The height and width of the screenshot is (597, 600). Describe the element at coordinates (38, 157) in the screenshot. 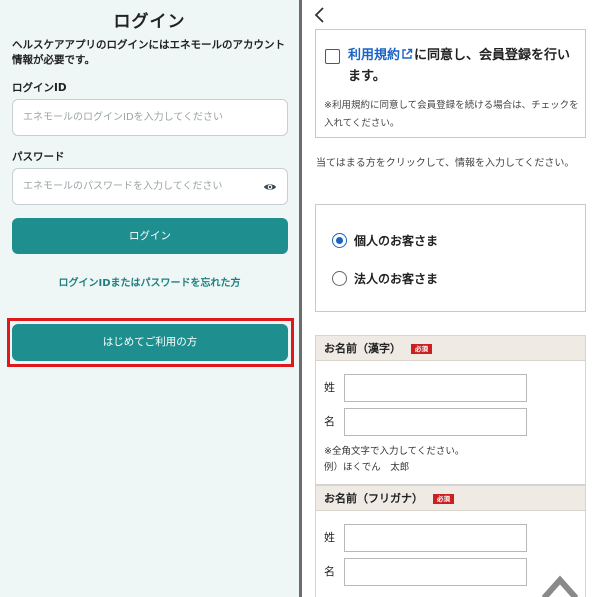

I see `password-label: パスワード` at that location.